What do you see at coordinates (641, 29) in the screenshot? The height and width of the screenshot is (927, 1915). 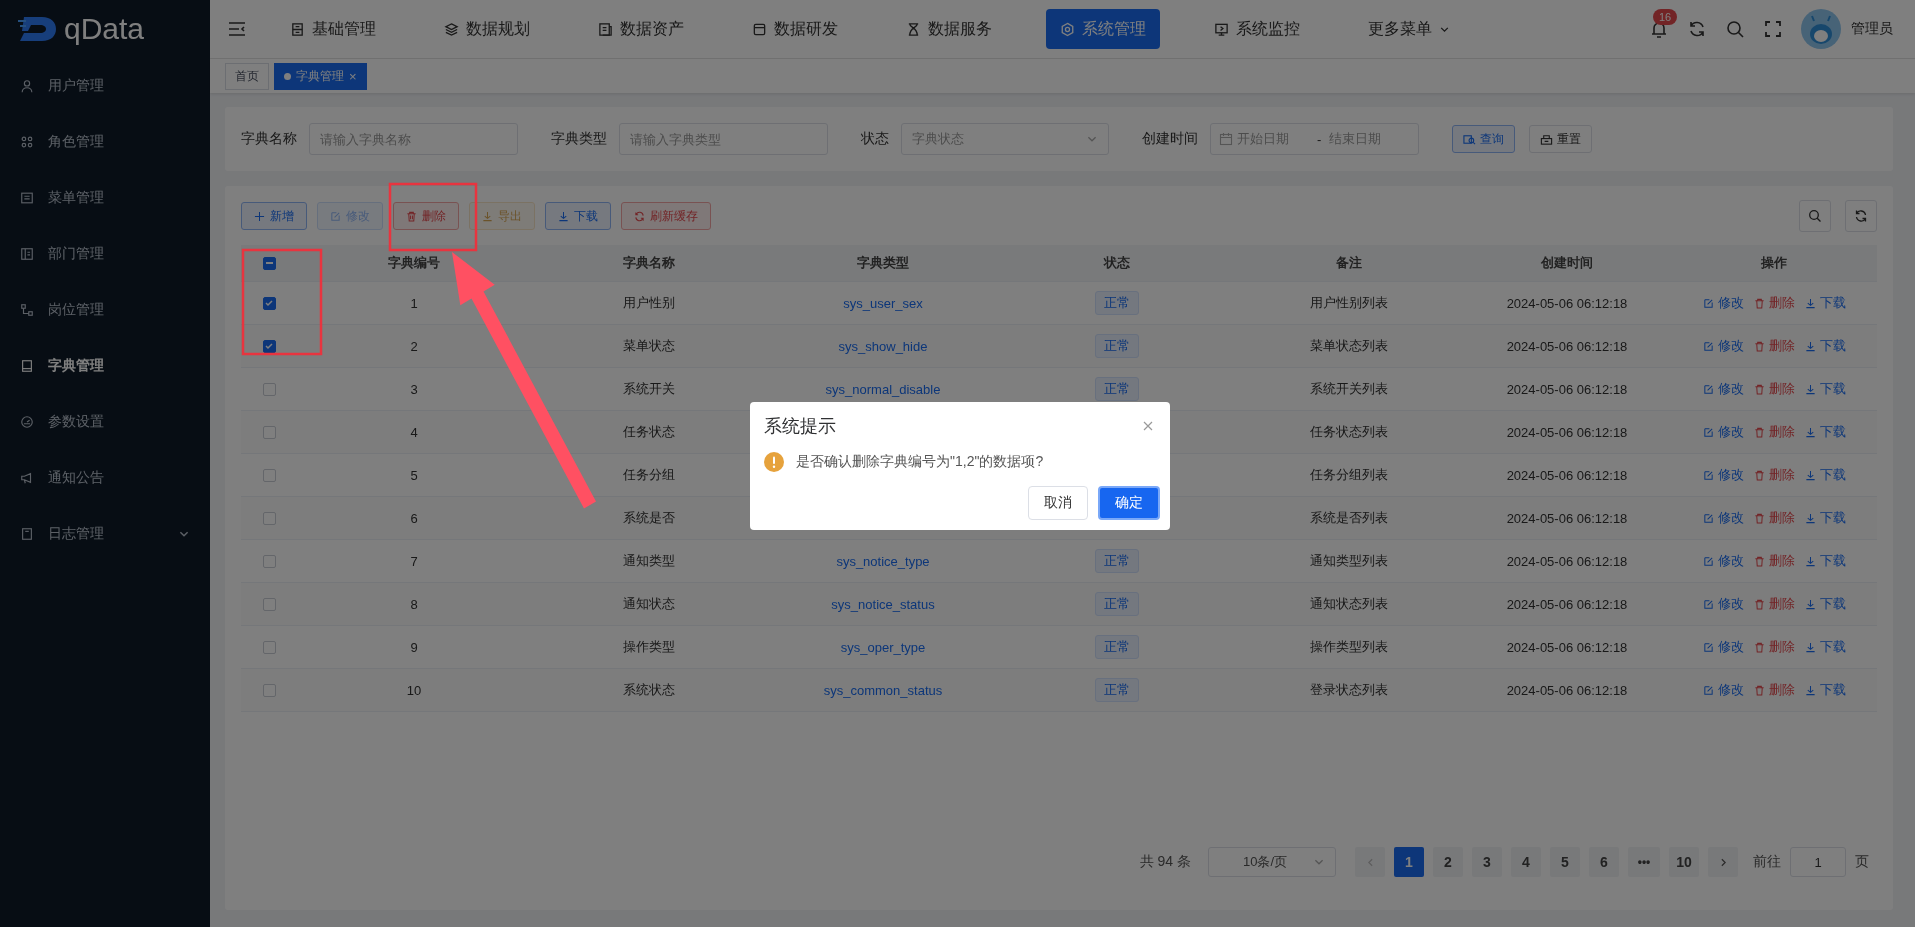 I see `nav-item: 数据资产` at bounding box center [641, 29].